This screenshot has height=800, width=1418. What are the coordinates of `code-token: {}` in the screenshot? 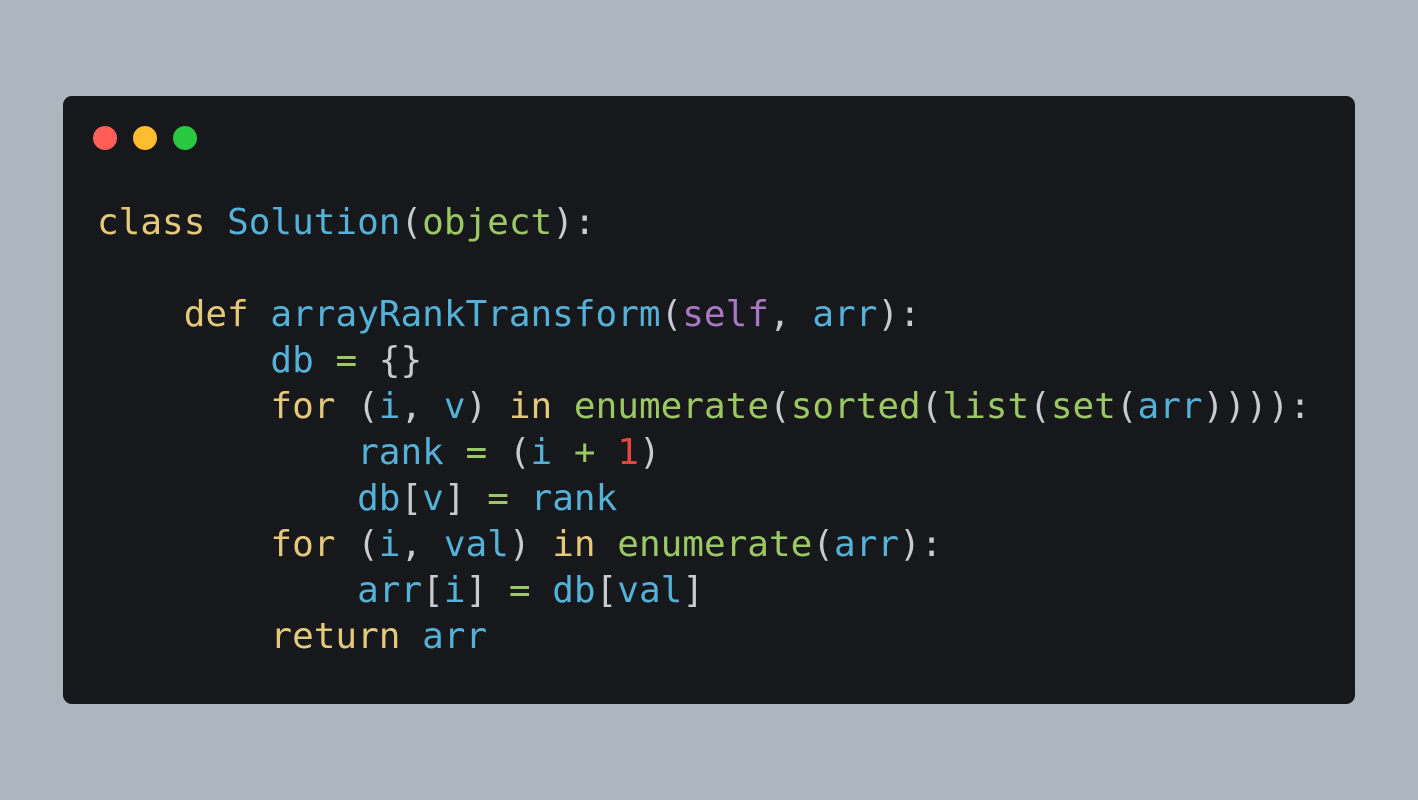 It's located at (390, 360).